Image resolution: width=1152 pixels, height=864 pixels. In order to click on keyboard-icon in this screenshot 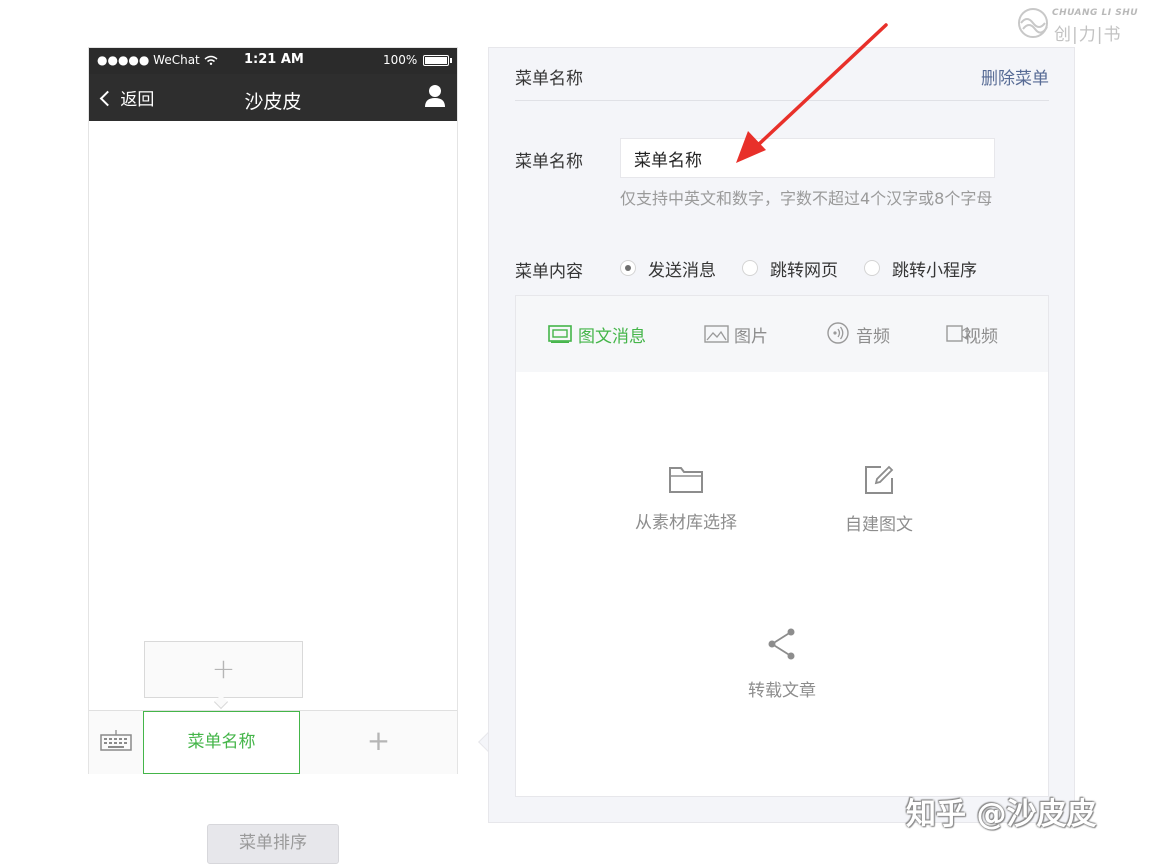, I will do `click(116, 740)`.